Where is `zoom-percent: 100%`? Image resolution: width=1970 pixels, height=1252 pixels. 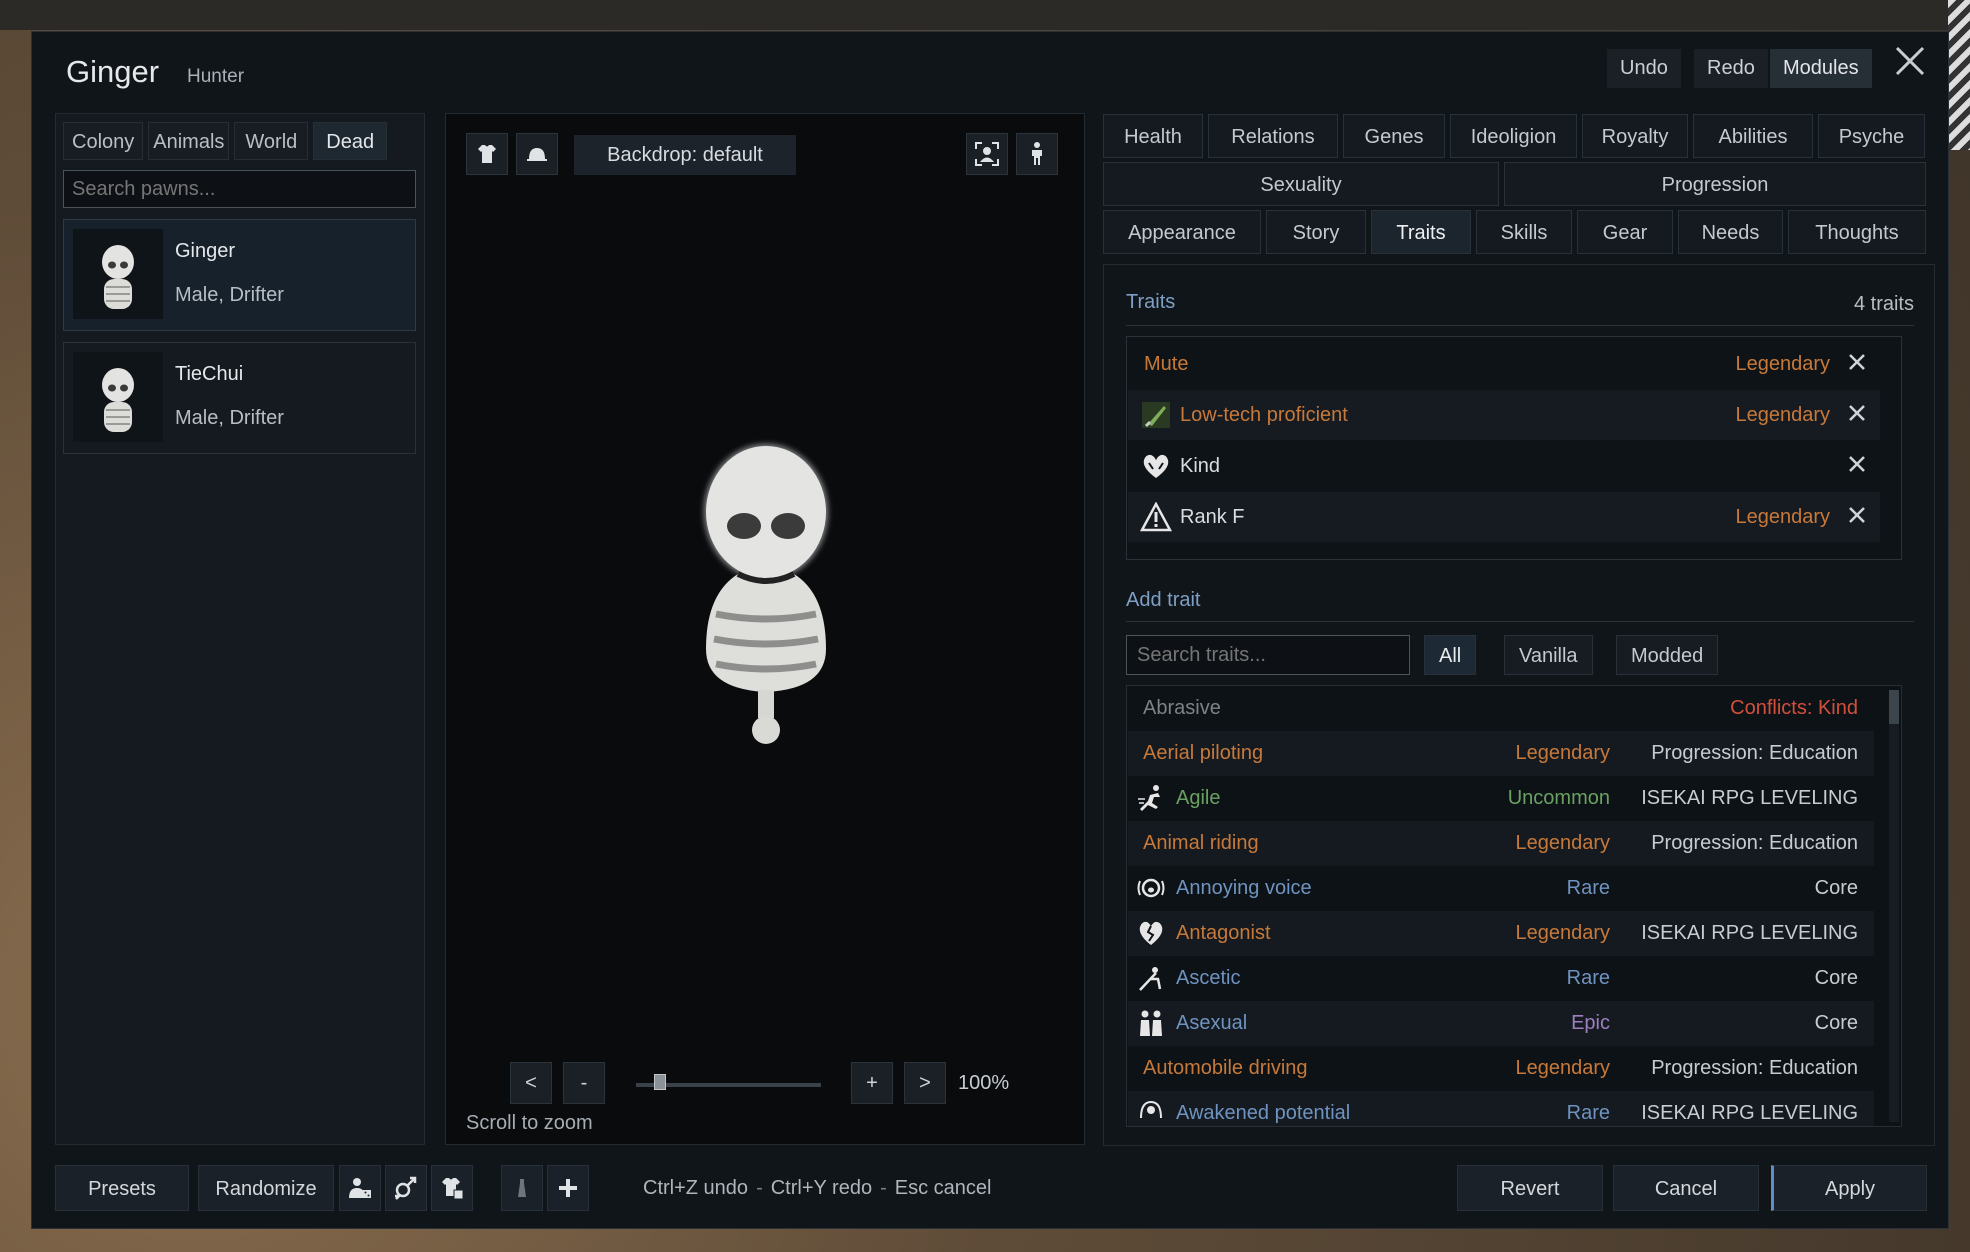 zoom-percent: 100% is located at coordinates (984, 1083).